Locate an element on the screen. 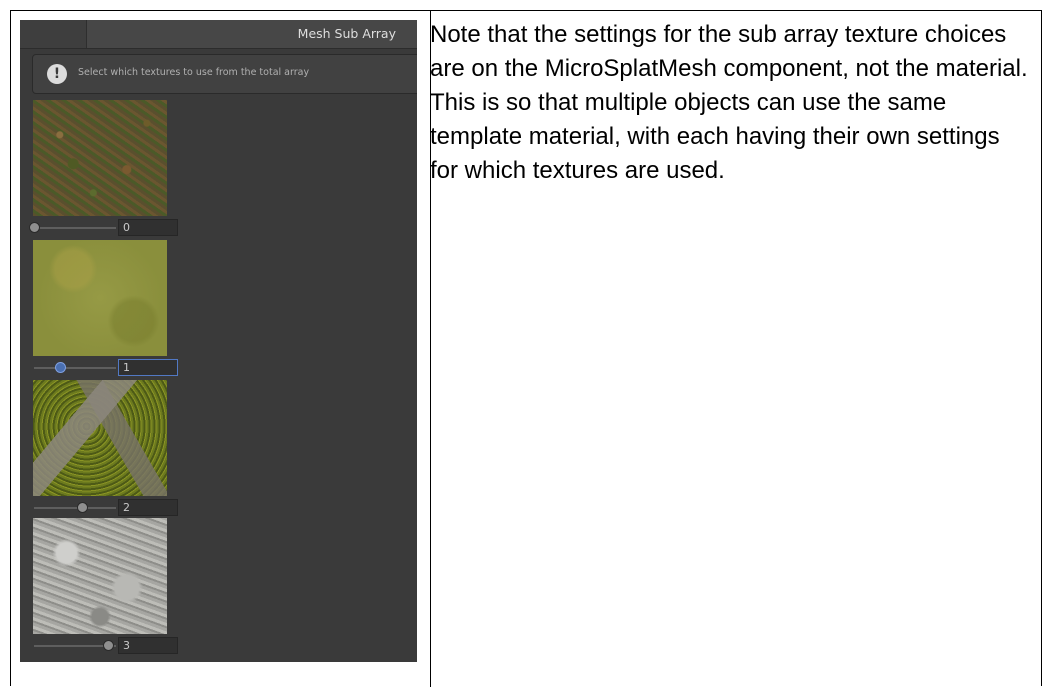 The image size is (1042, 687). texture-slot-0: 0 is located at coordinates (113, 170).